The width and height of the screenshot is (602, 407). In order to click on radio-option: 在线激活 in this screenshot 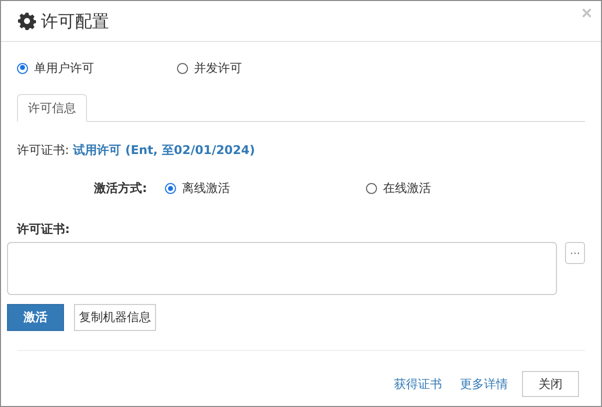, I will do `click(398, 188)`.